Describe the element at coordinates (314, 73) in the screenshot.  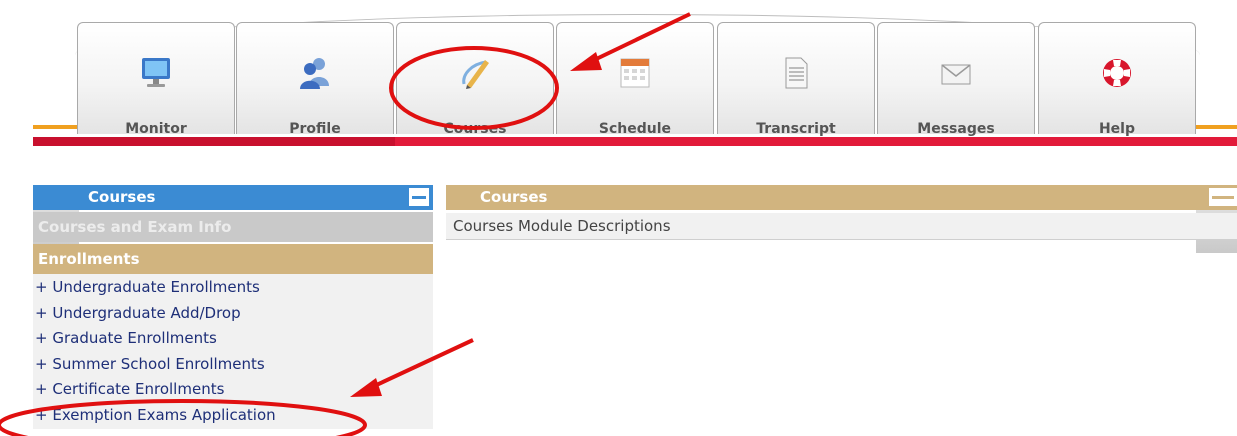
I see `profile-users-icon` at that location.